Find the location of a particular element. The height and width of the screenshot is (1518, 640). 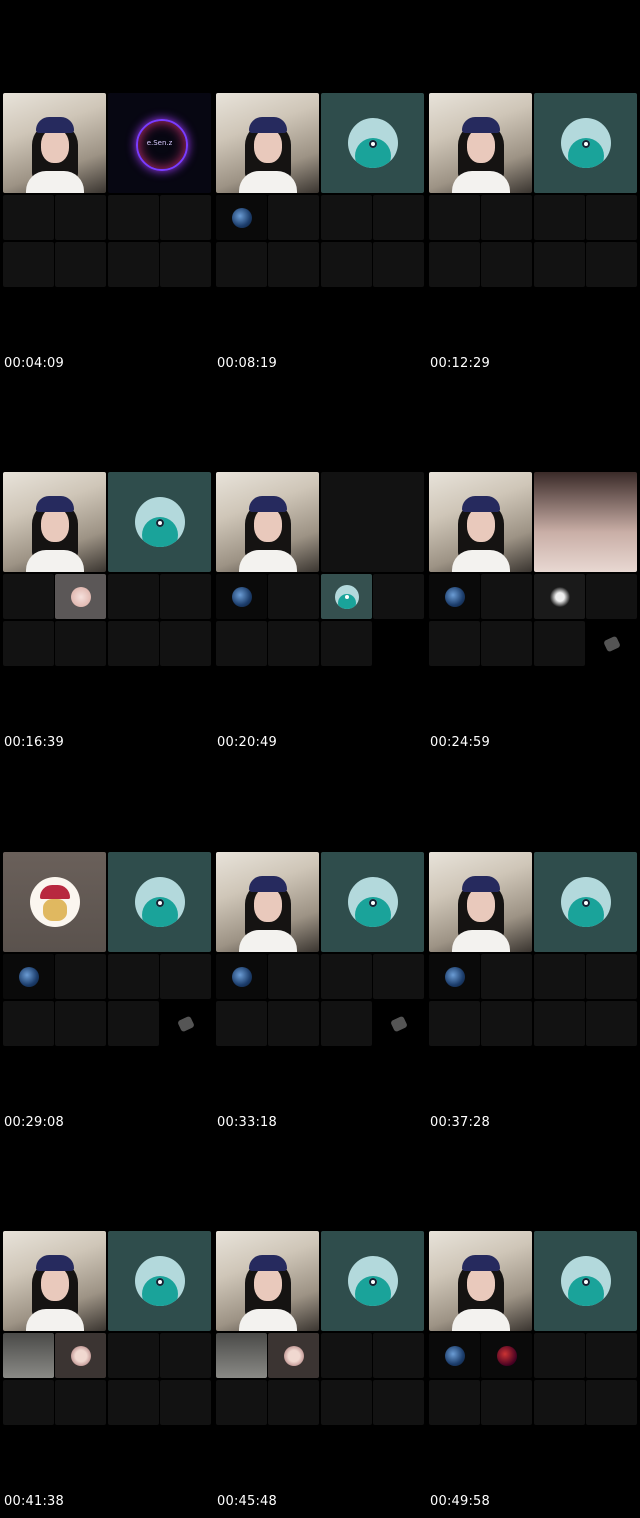

timestamp: 00:45:48 is located at coordinates (247, 1501).